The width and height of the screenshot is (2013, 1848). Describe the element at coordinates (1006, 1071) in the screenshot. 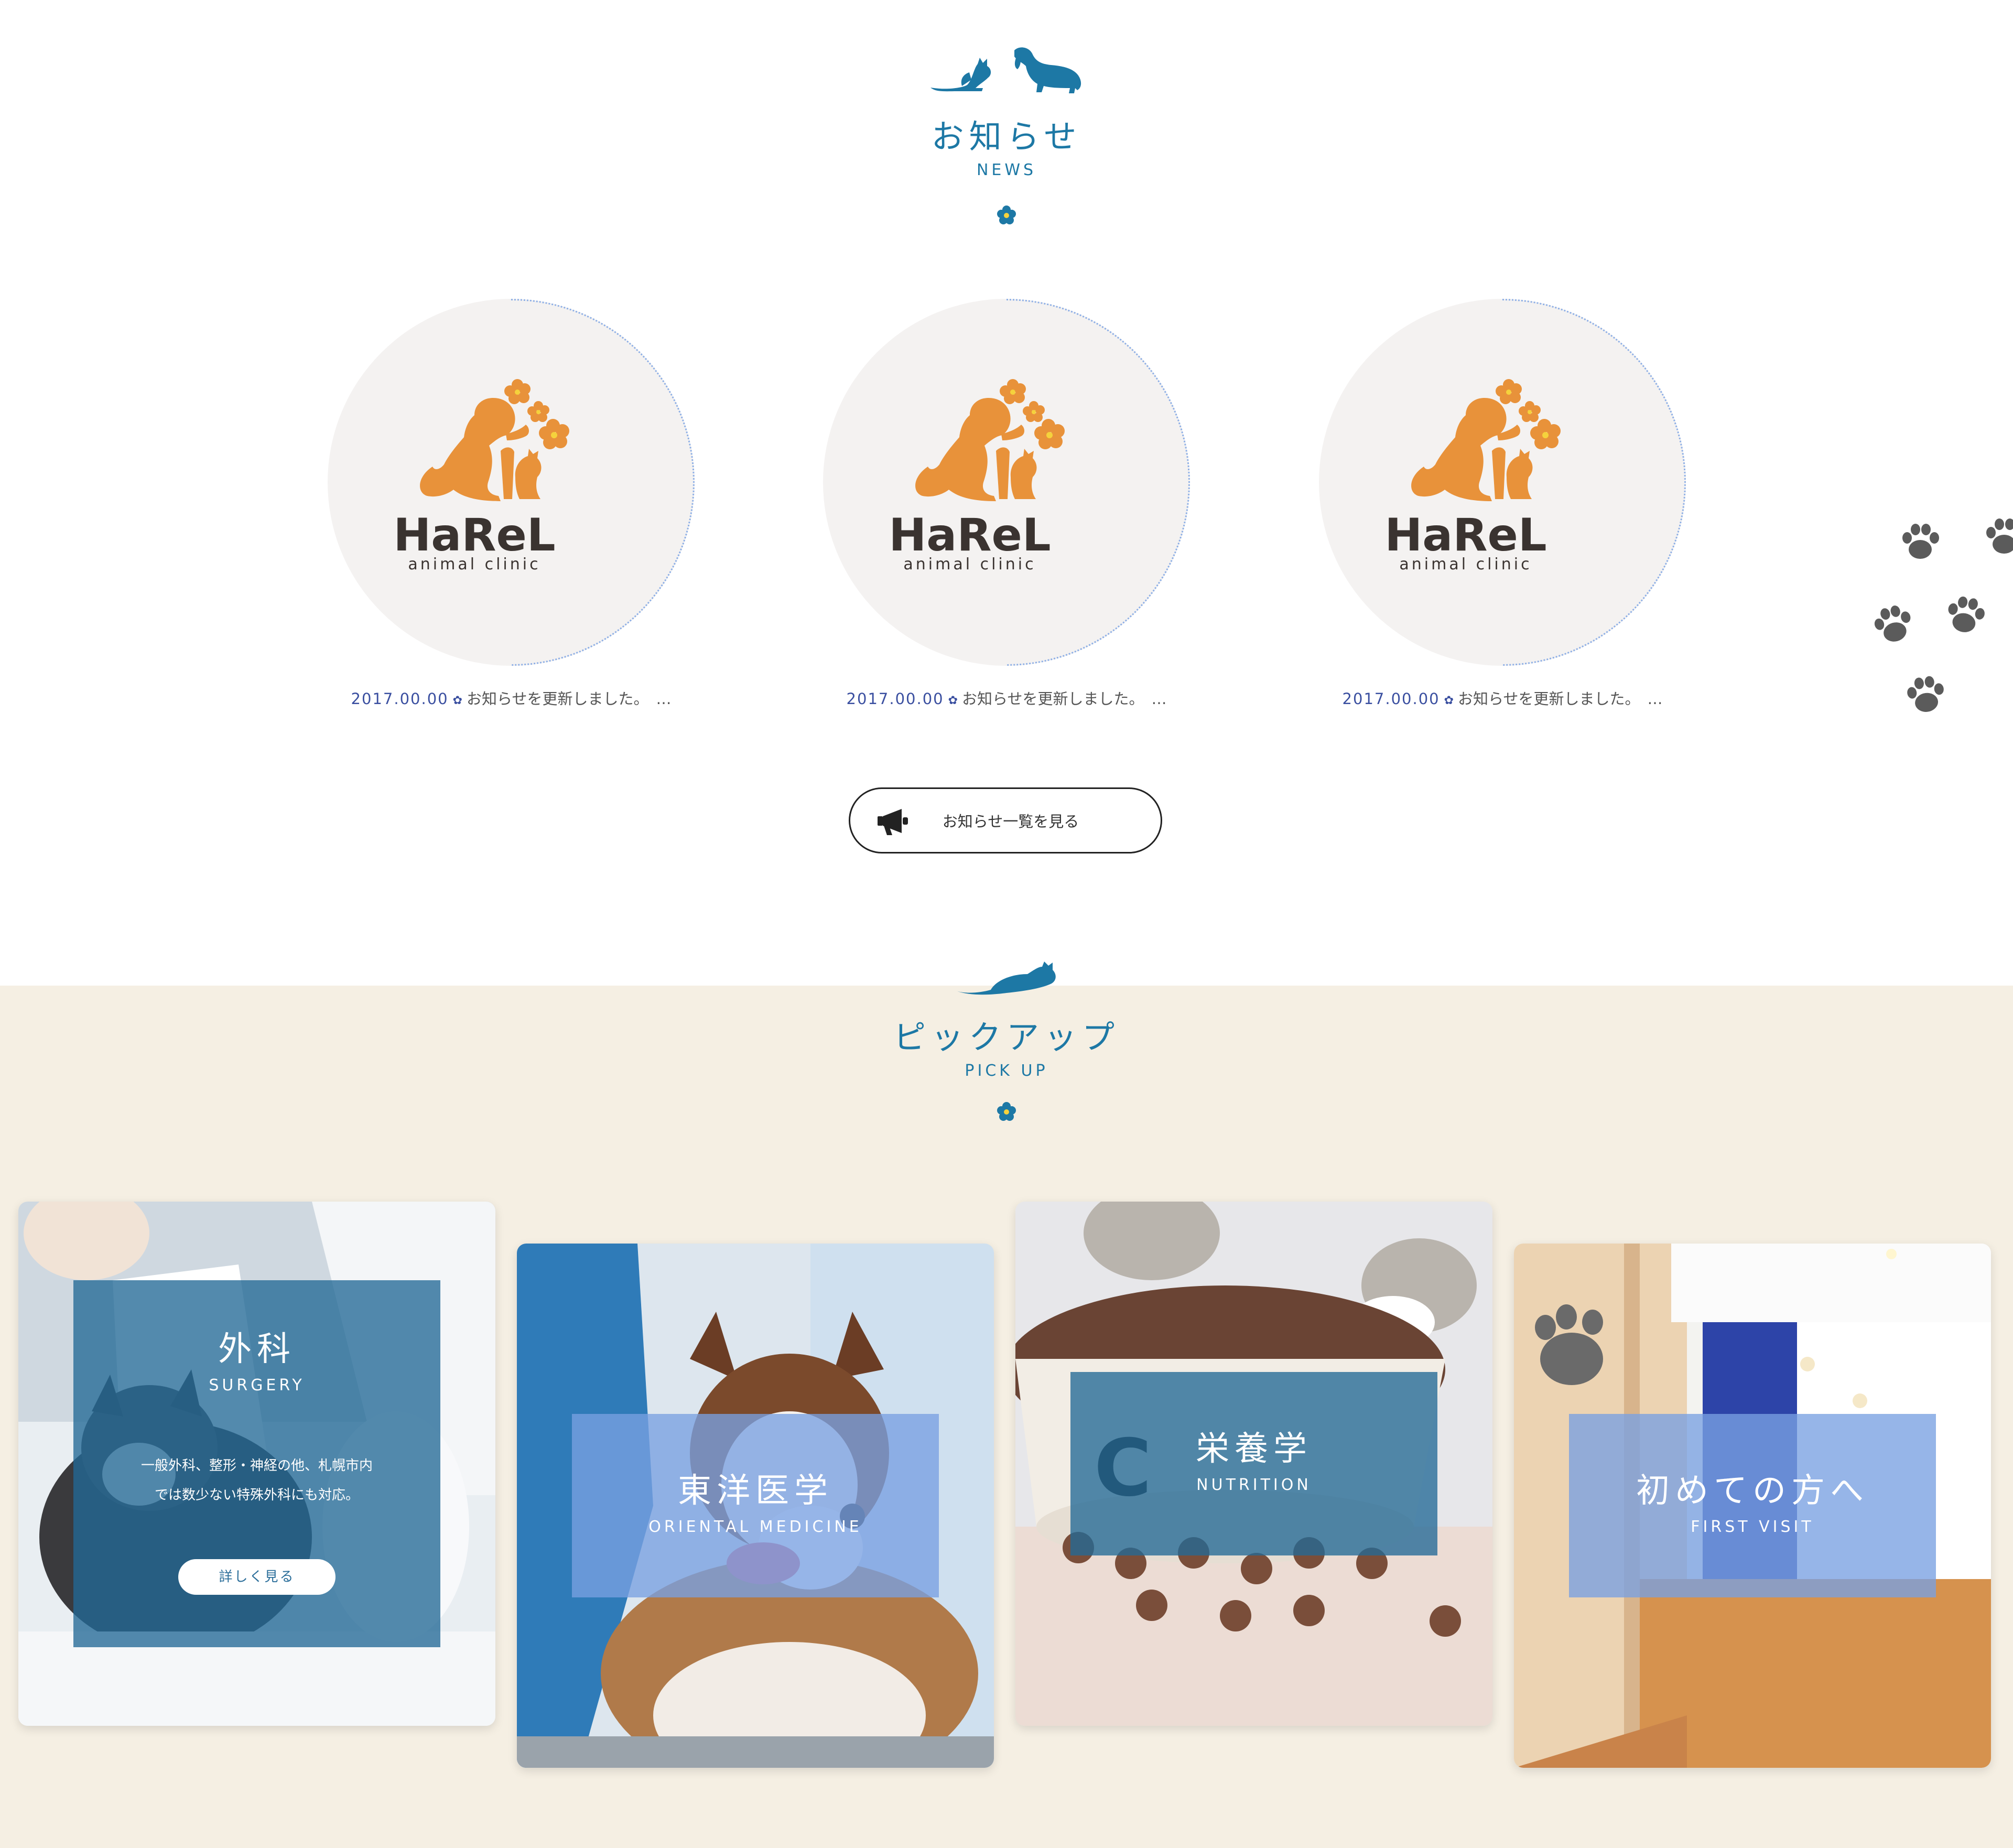

I see `pickup-subtitle: PICK UP` at that location.